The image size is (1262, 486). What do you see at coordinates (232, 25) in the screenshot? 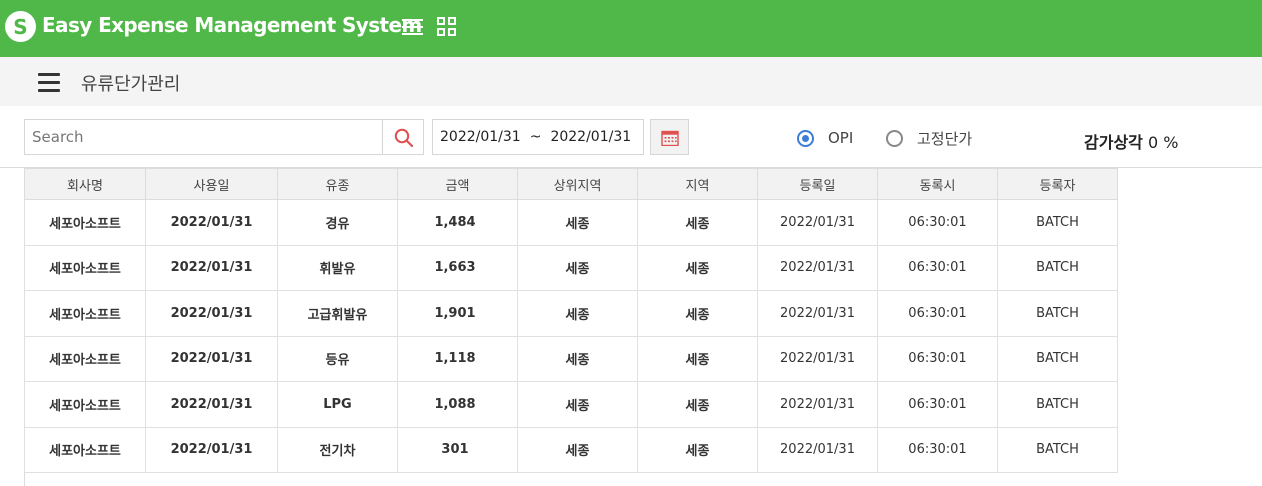
I see `app-title: Easy Expense Management System` at bounding box center [232, 25].